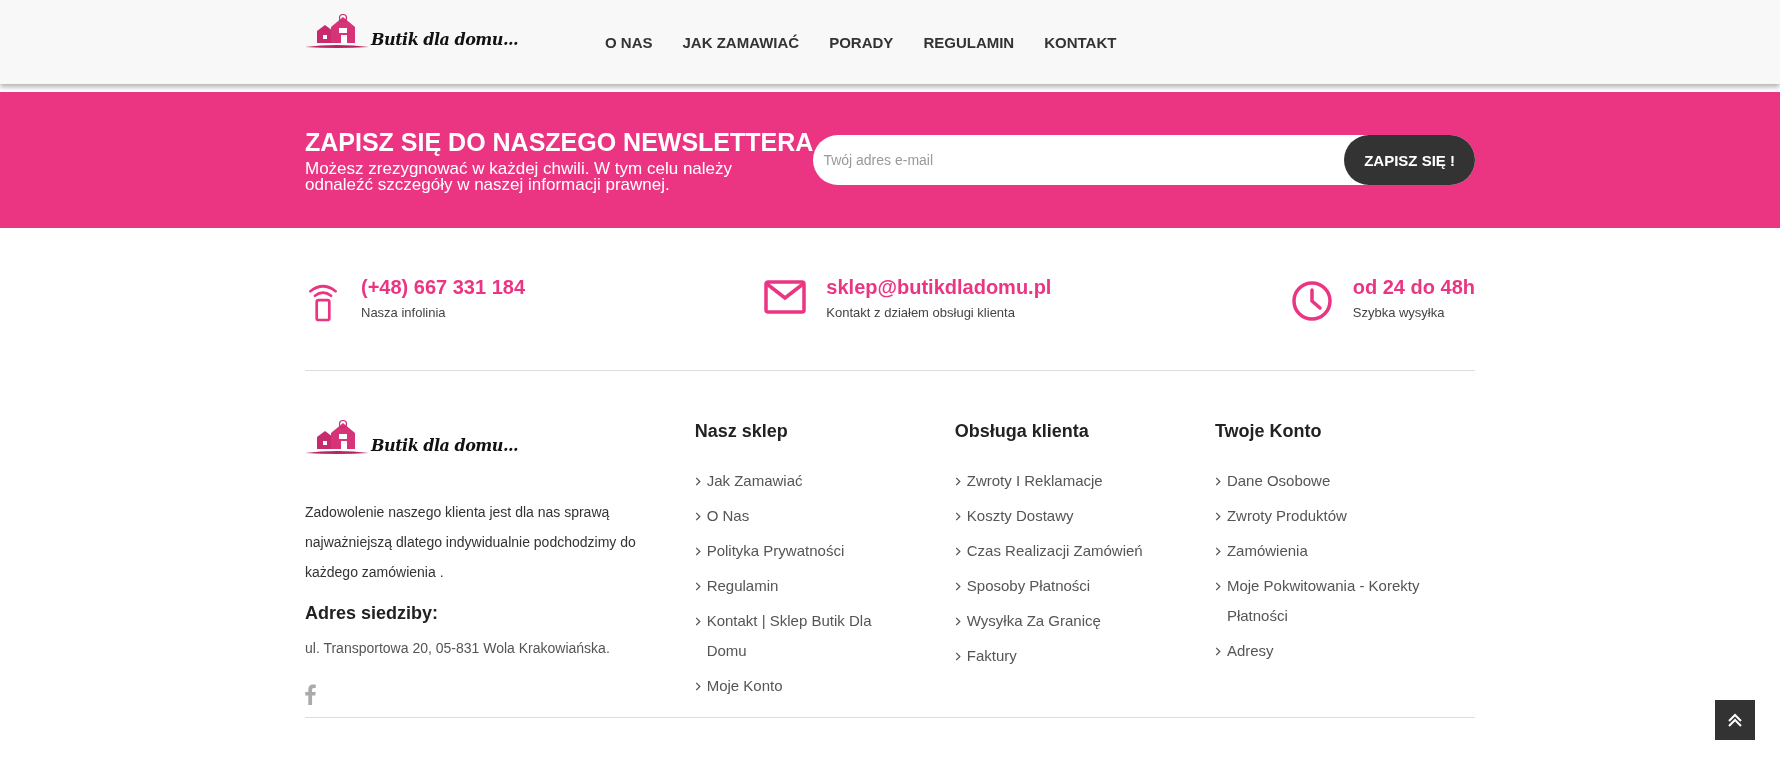 The height and width of the screenshot is (766, 1780). Describe the element at coordinates (1322, 601) in the screenshot. I see `footer-link: Moje Pokwitowania - Korekty Płatności` at that location.